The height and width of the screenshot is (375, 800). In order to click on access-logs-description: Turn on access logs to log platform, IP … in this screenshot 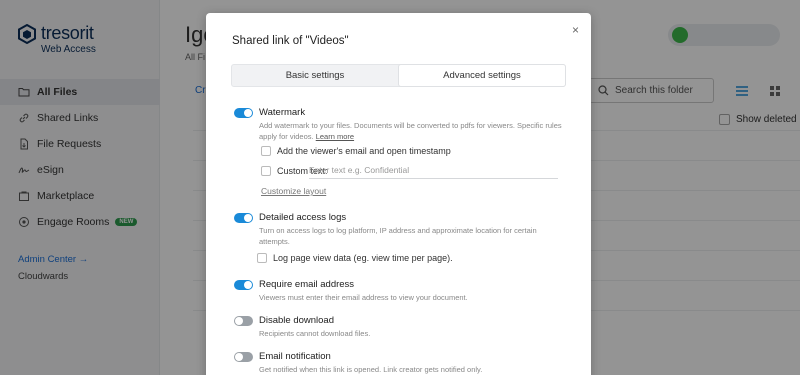, I will do `click(398, 236)`.